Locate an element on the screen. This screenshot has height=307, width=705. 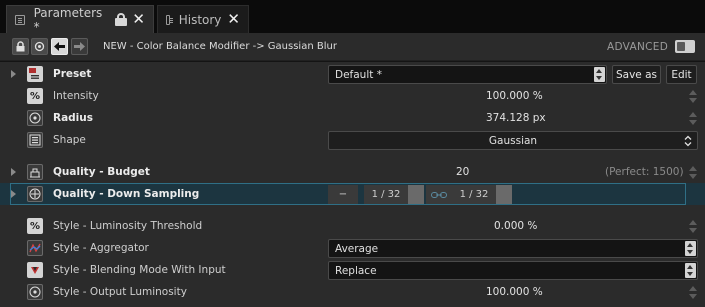
aggregator-select: Average is located at coordinates (513, 248).